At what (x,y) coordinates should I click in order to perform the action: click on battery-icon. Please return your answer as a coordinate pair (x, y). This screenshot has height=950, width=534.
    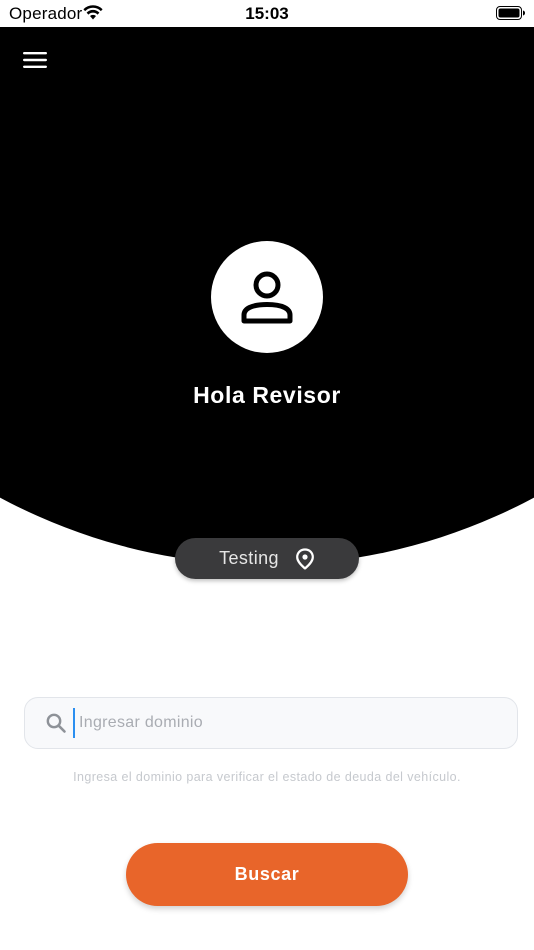
    Looking at the image, I should click on (510, 13).